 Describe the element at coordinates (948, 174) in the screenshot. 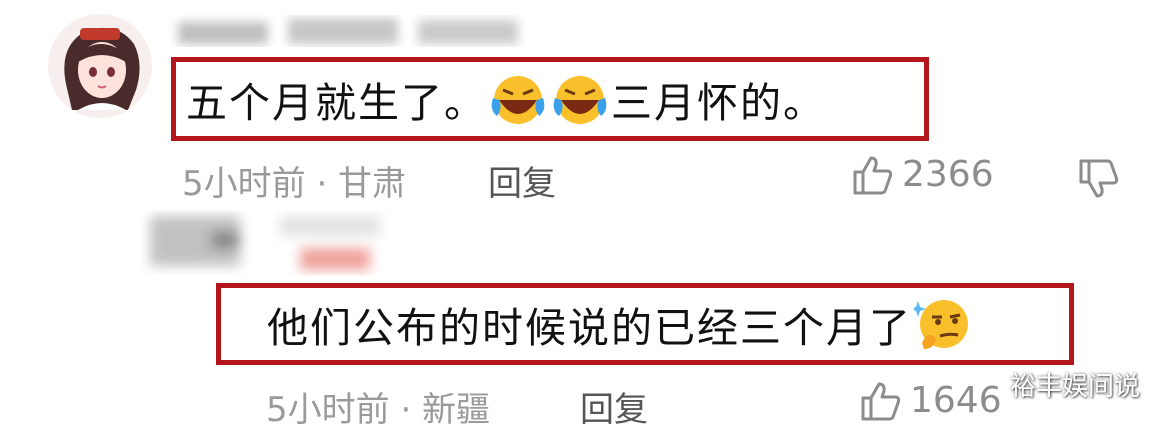

I see `like-count: 2366` at that location.